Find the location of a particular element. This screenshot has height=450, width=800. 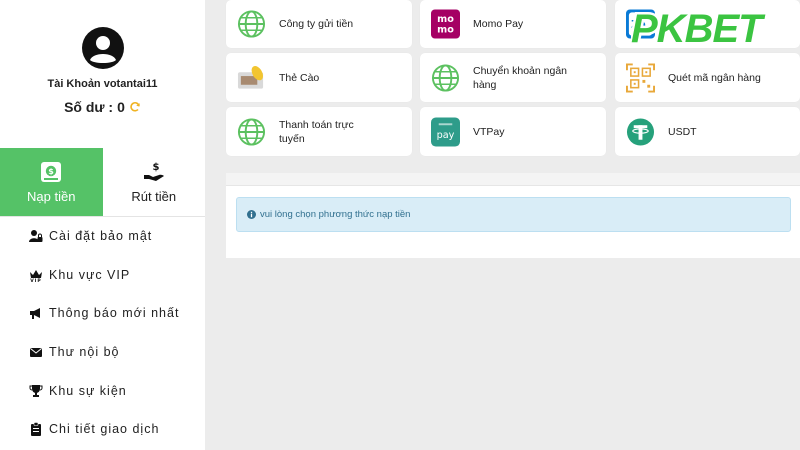

menu-item-label: Chi tiết giao dịch is located at coordinates (104, 429).